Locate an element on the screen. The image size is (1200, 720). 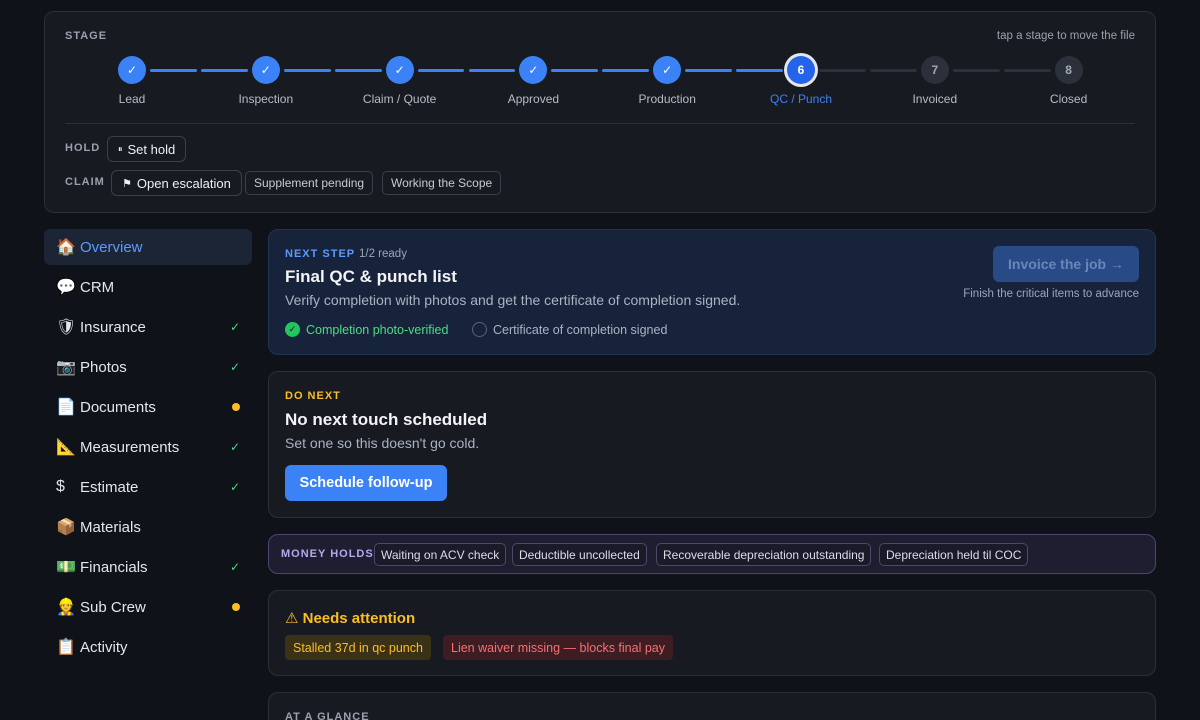
set-hold-button: ⏸ Set hold is located at coordinates (147, 149).